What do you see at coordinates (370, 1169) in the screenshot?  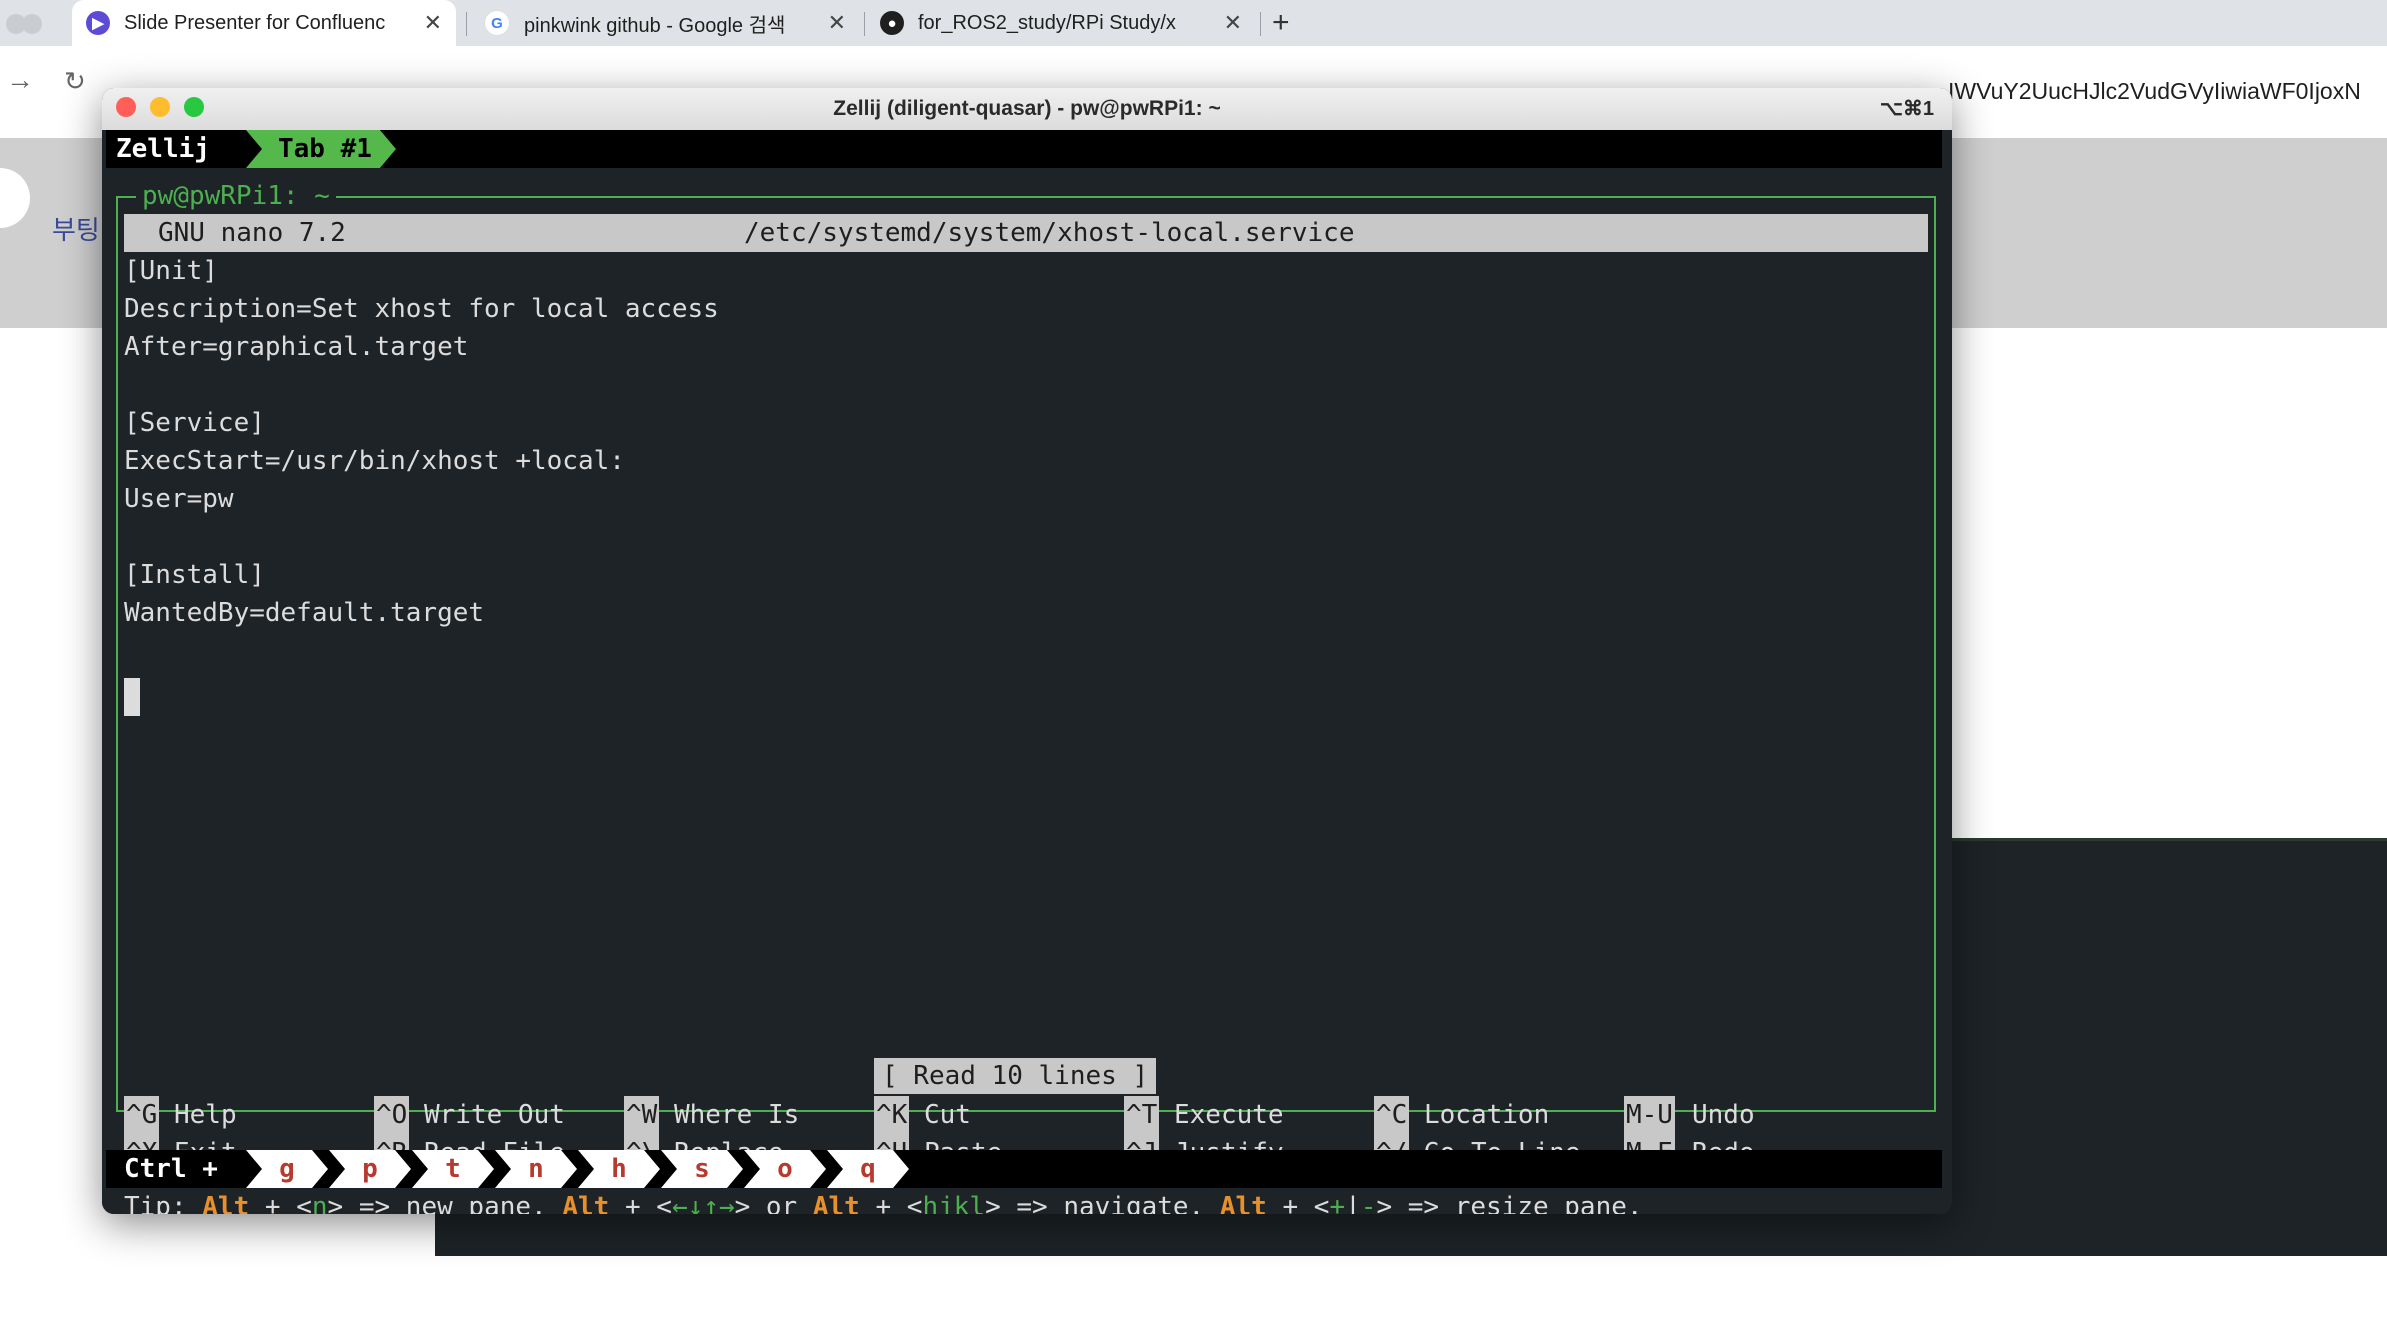 I see `ctrl-key-p: p` at bounding box center [370, 1169].